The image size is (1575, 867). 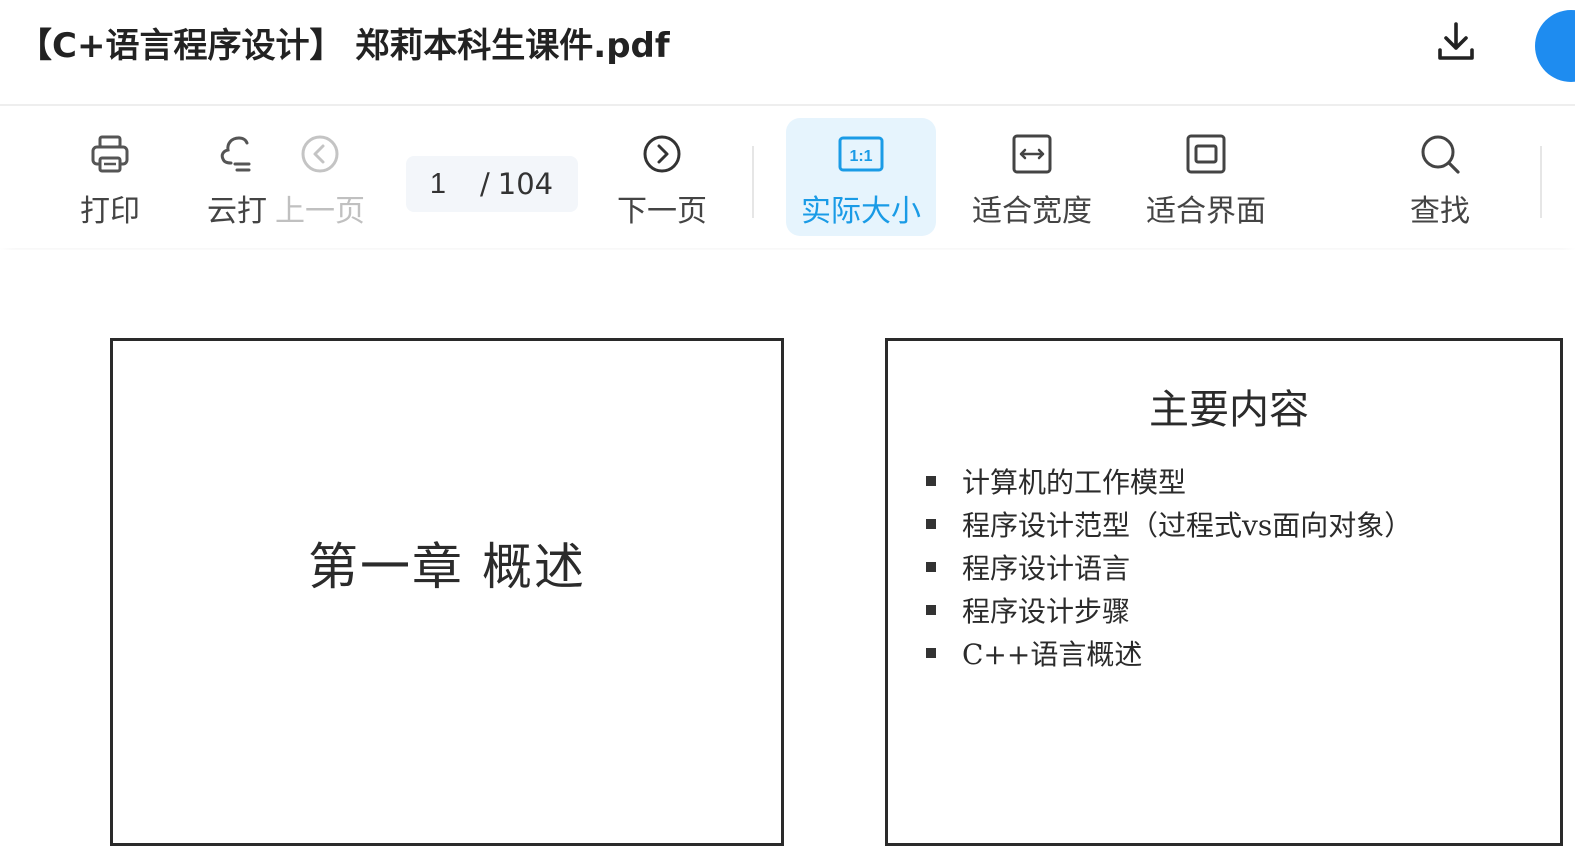 What do you see at coordinates (1206, 154) in the screenshot?
I see `fit-page-icon` at bounding box center [1206, 154].